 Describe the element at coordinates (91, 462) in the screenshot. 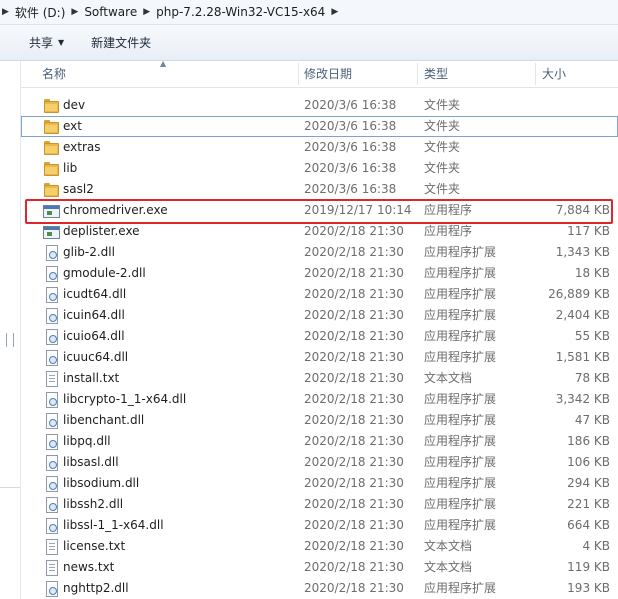

I see `file-name: libsasl.dll` at that location.